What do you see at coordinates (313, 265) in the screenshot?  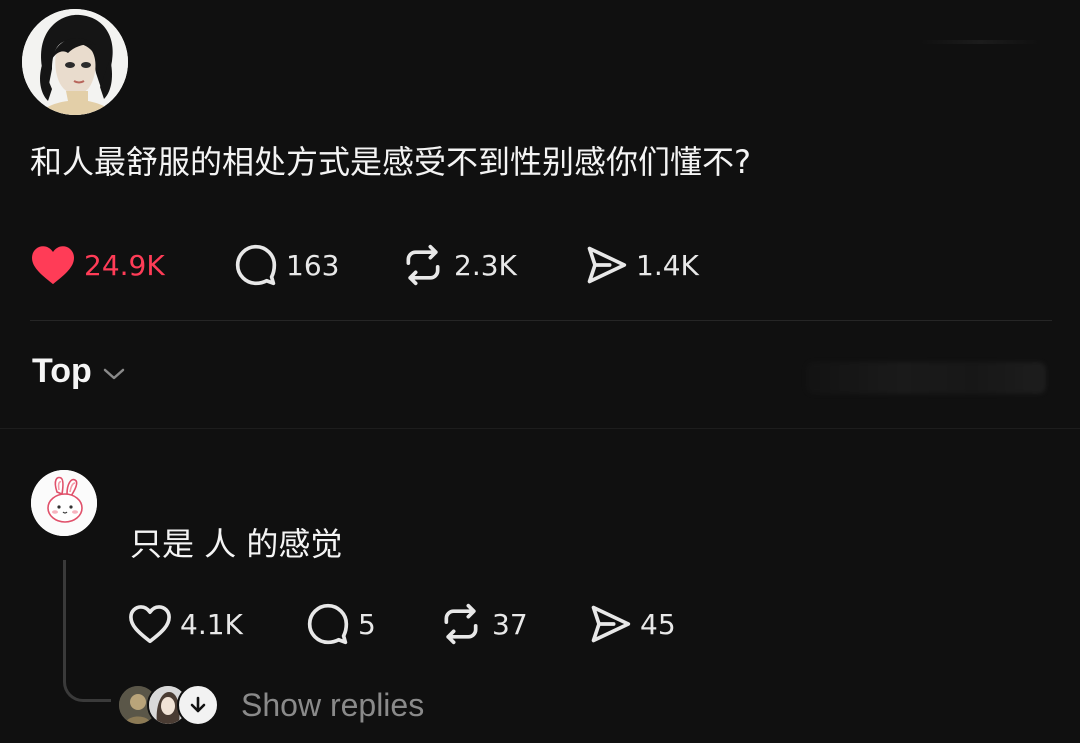 I see `post-reply-count: 163` at bounding box center [313, 265].